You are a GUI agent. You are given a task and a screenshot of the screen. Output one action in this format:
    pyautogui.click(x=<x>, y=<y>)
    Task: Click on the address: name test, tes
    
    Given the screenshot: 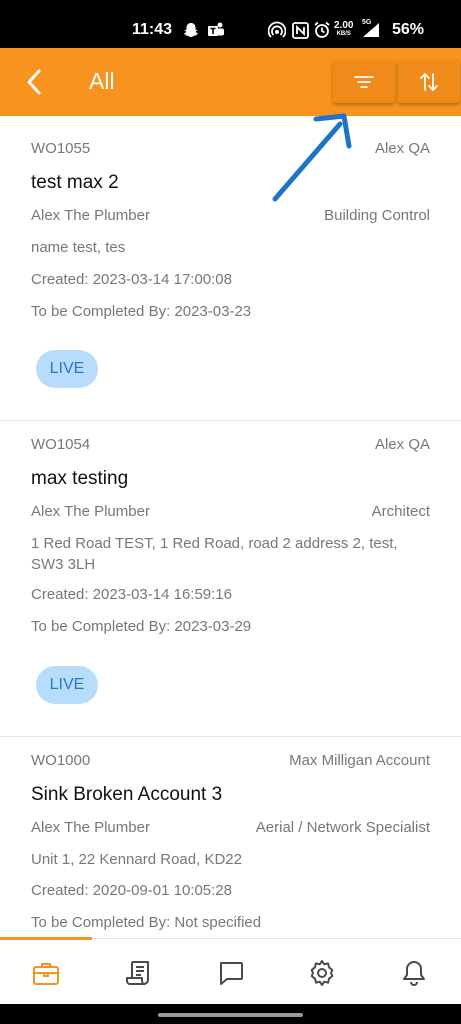 What is the action you would take?
    pyautogui.click(x=78, y=247)
    